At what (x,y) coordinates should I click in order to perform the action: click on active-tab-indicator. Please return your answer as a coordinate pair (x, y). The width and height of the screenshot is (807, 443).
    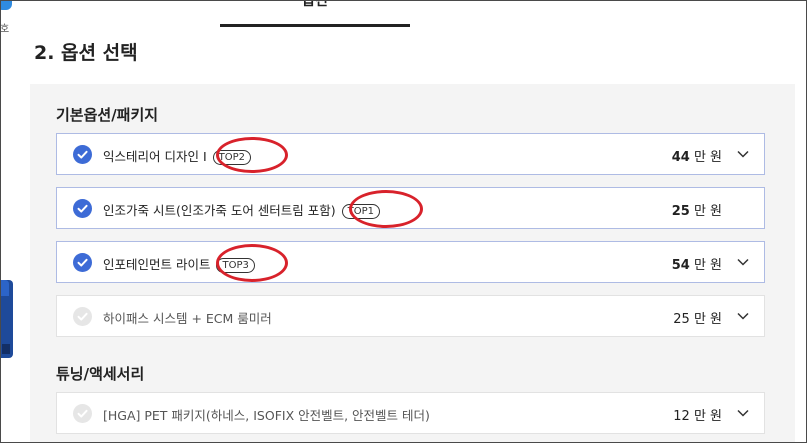
    Looking at the image, I should click on (315, 25).